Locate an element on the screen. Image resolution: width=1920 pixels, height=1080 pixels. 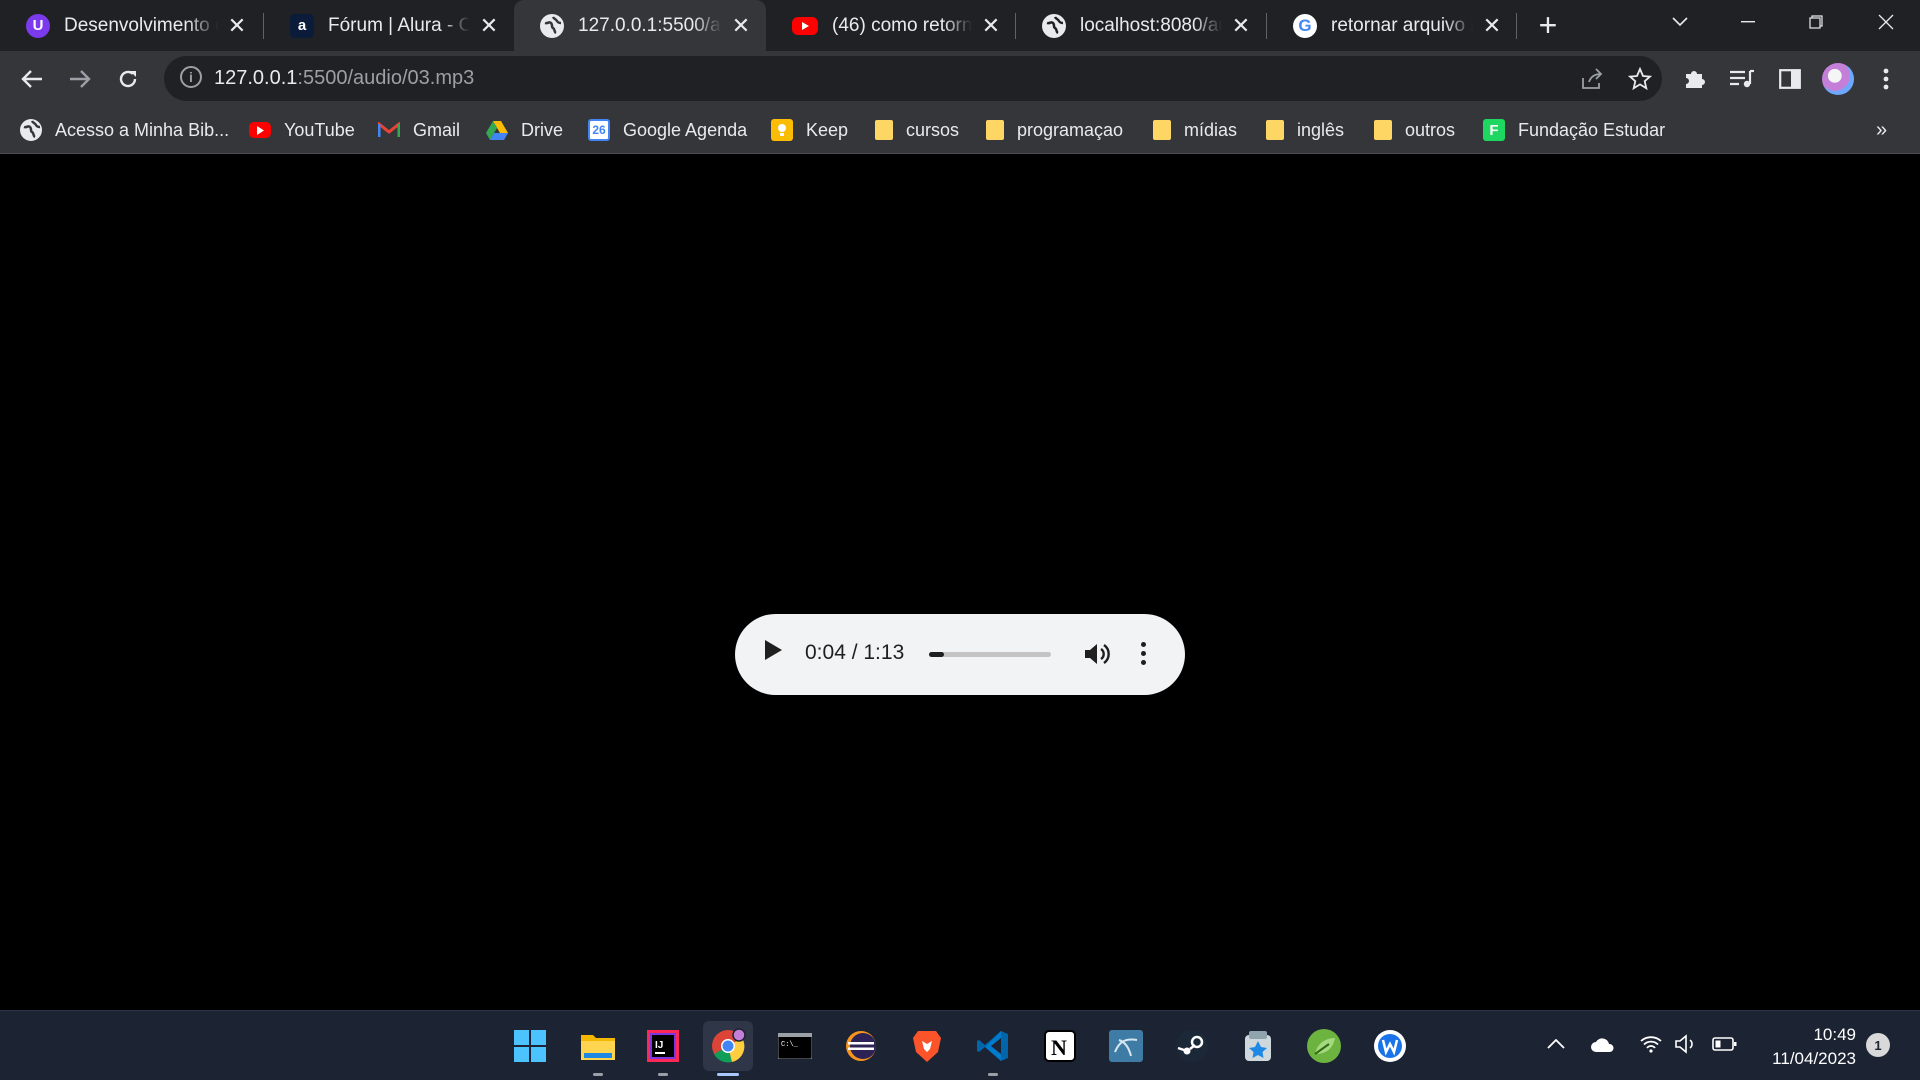
notification-badge: 1 is located at coordinates (1878, 1045).